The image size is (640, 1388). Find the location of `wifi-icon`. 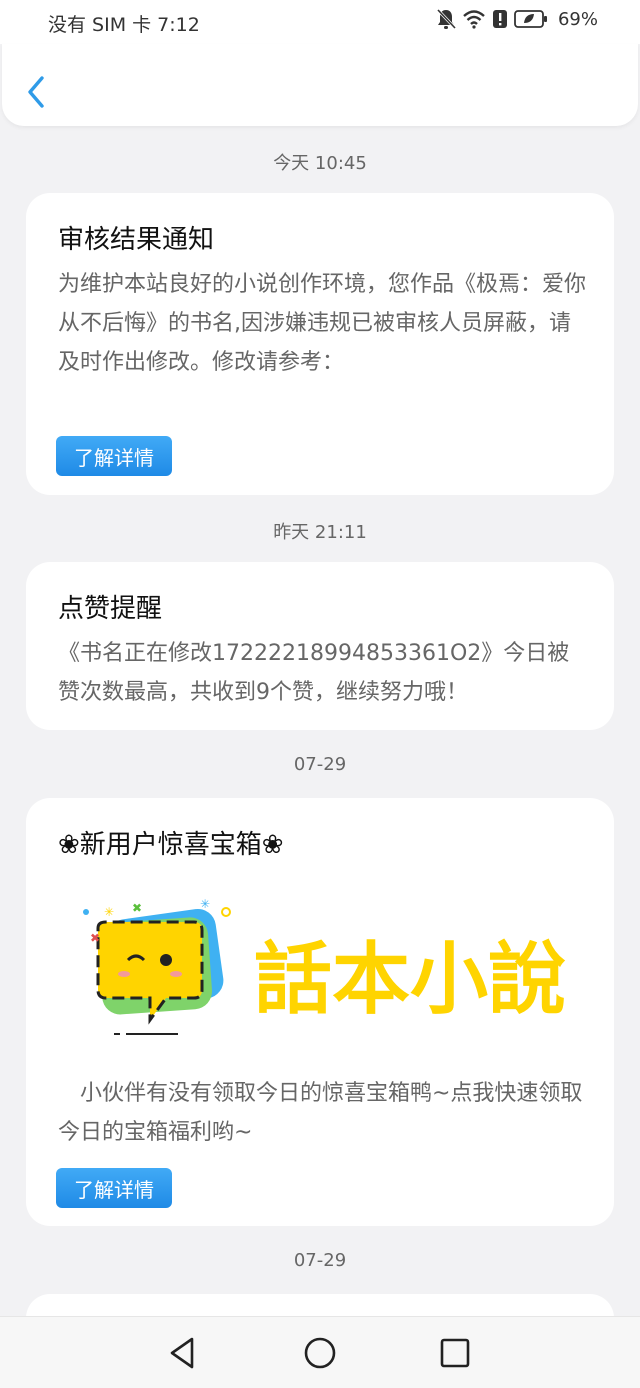

wifi-icon is located at coordinates (474, 19).